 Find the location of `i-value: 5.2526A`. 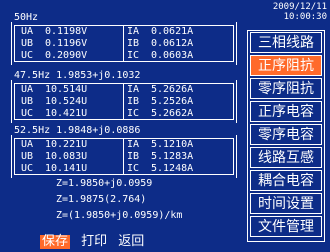

i-value: 5.2526A is located at coordinates (172, 101).